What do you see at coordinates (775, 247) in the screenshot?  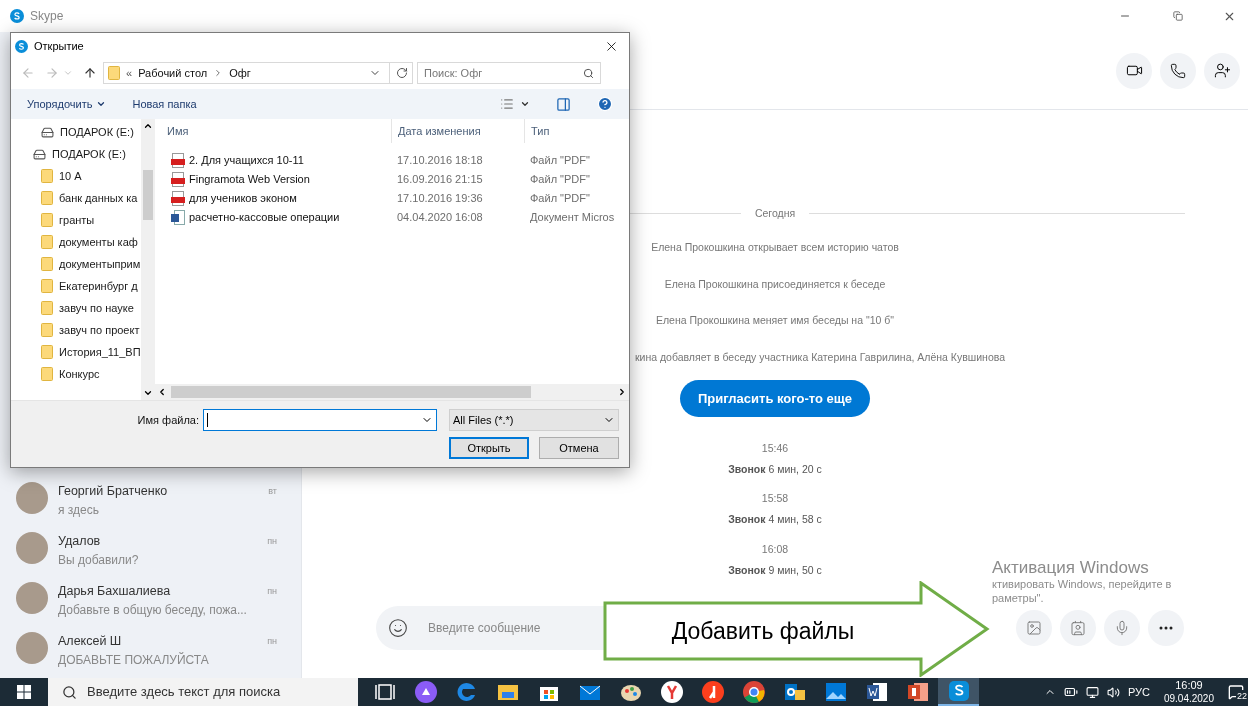 I see `system-message: Елена Прокошкина открывает всем историю чатов` at bounding box center [775, 247].